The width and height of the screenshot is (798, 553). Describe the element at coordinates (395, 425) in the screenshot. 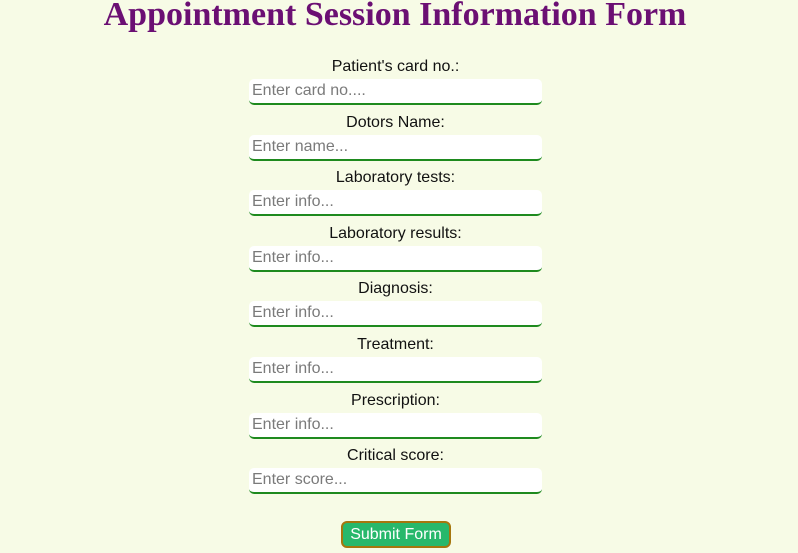

I see `prescription-input` at that location.